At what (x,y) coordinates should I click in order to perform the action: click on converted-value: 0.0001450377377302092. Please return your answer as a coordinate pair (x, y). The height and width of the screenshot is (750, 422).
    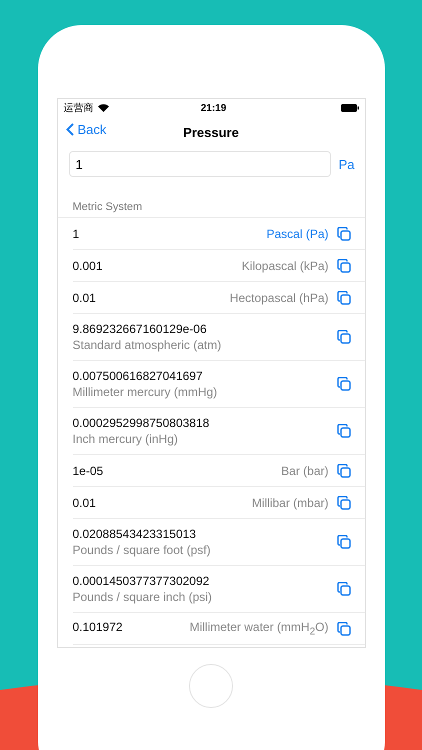
    Looking at the image, I should click on (141, 581).